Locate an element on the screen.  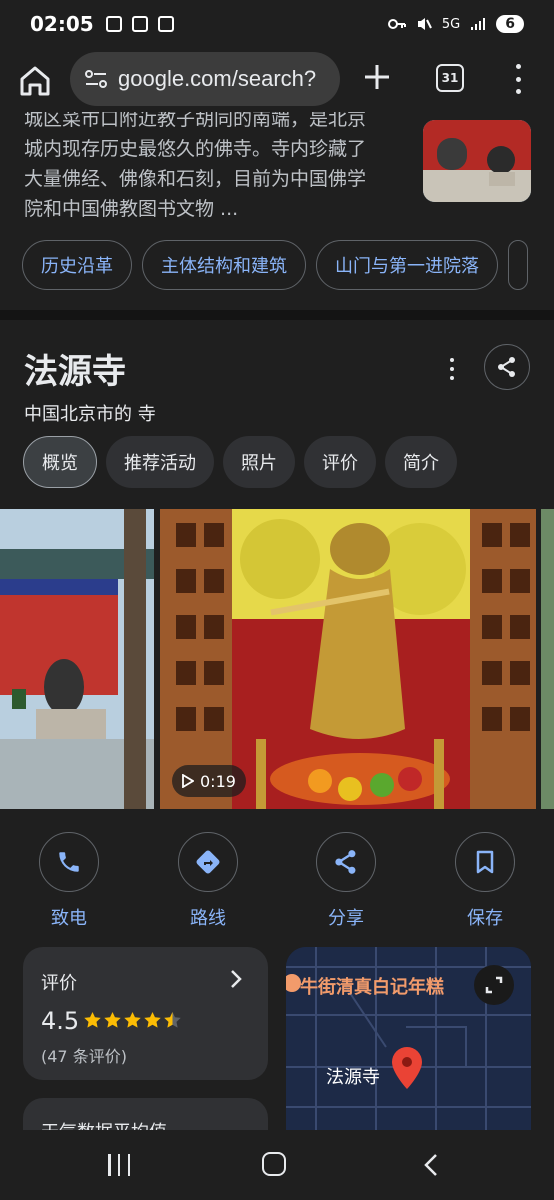
status-bar: 02:05 5G 6 is located at coordinates (277, 24).